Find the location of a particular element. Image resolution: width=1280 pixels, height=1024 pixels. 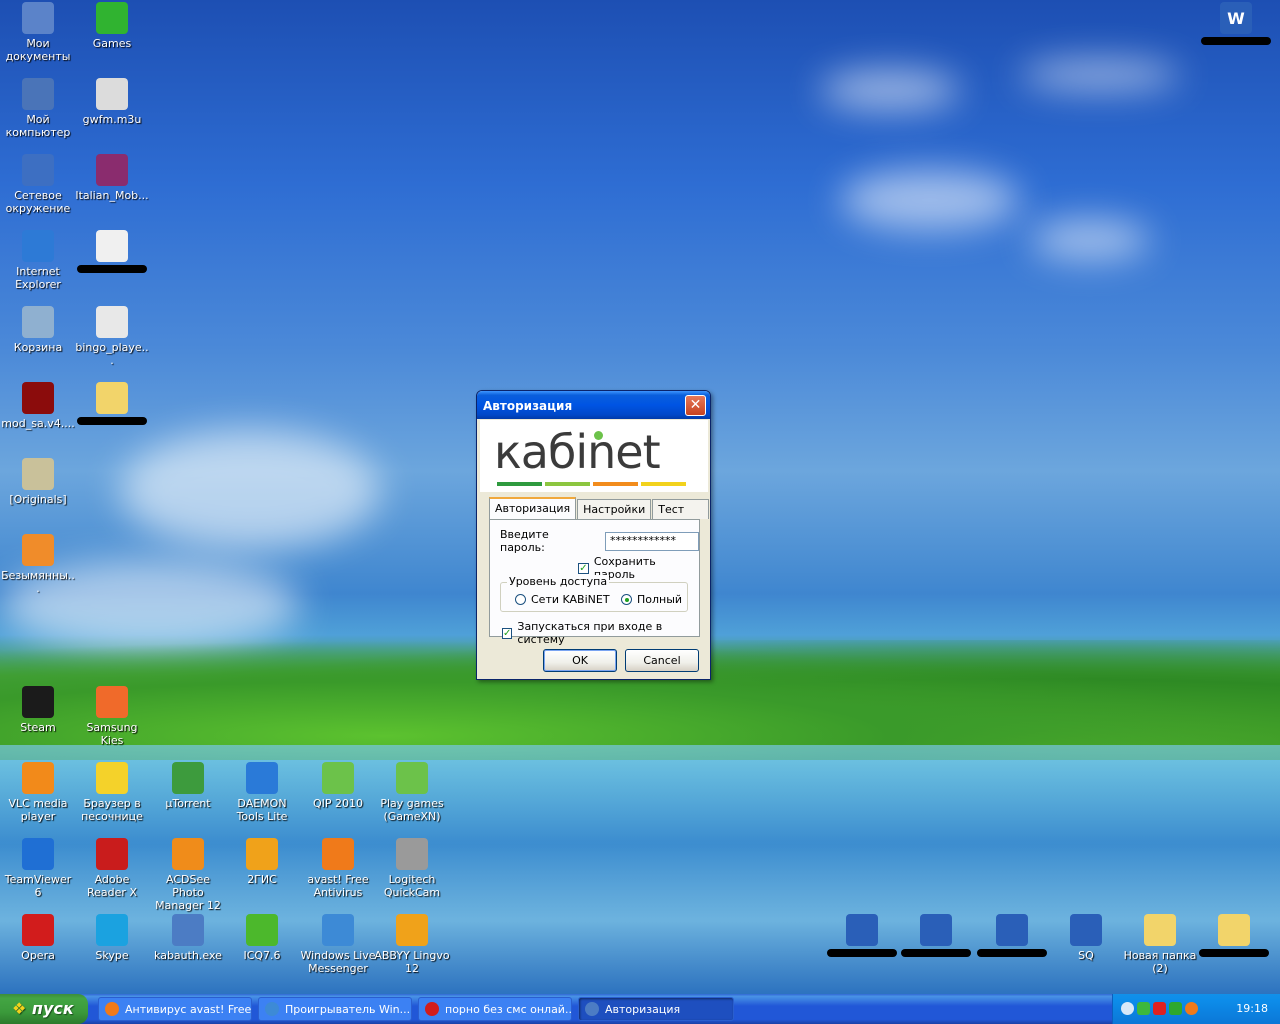

desktop-icon: Мой компьютер is located at coordinates (38, 108).